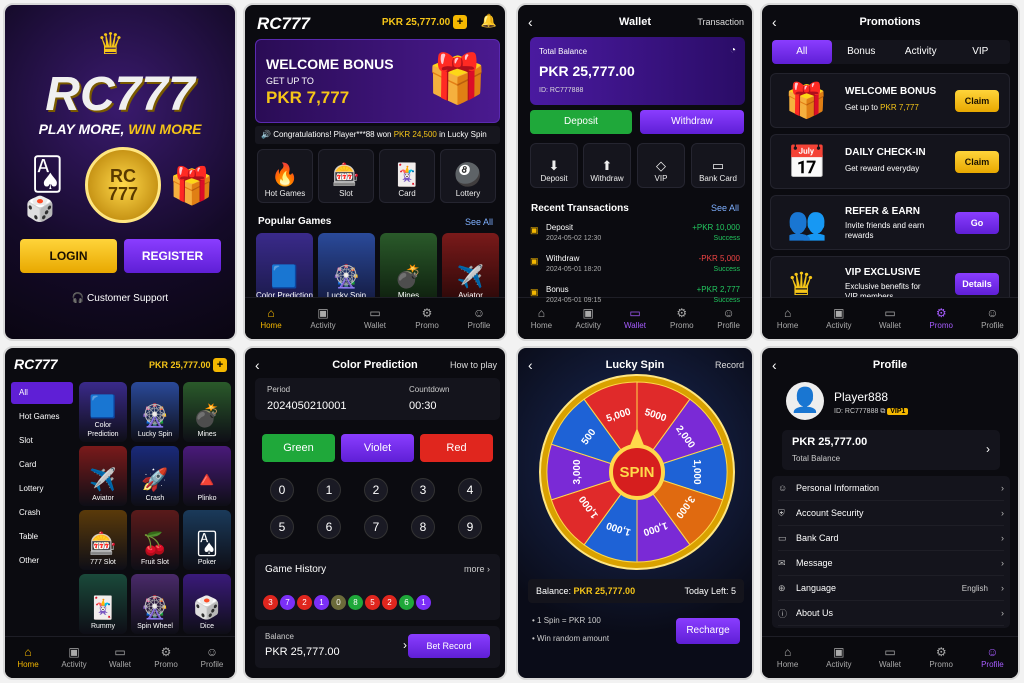 This screenshot has height=683, width=1024. What do you see at coordinates (456, 448) in the screenshot?
I see `bet-red-button: Red` at bounding box center [456, 448].